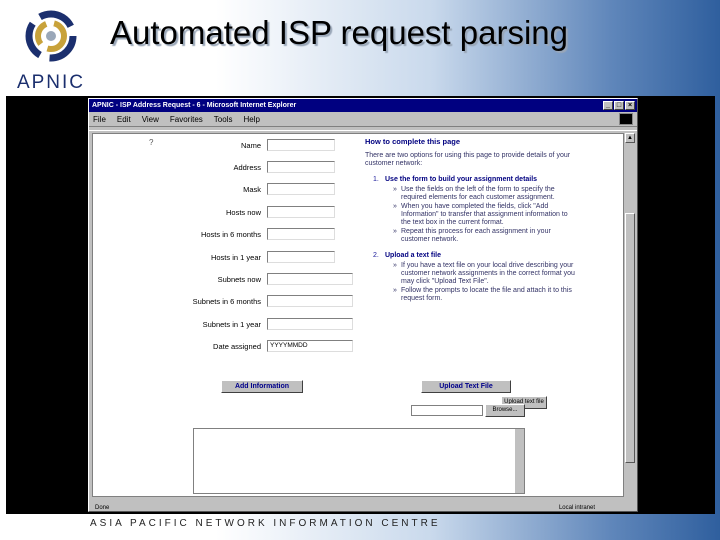  What do you see at coordinates (626, 119) in the screenshot?
I see `browser-logo-icon` at bounding box center [626, 119].